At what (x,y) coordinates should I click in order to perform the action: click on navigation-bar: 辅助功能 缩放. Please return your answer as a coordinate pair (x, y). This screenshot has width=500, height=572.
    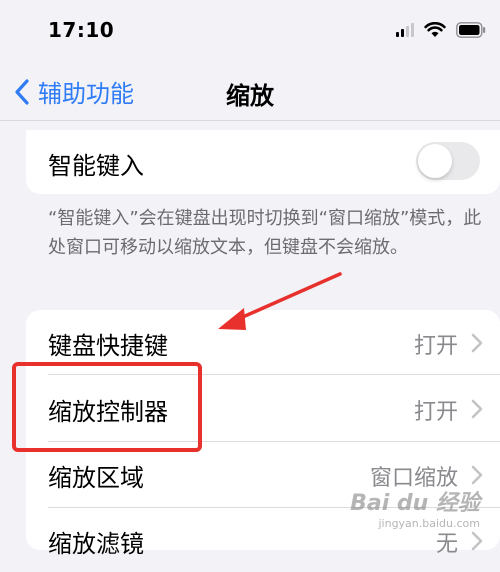
    Looking at the image, I should click on (250, 92).